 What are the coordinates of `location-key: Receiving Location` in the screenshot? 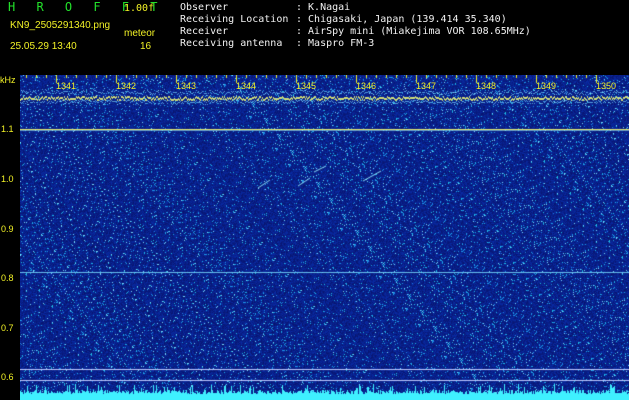 It's located at (234, 19).